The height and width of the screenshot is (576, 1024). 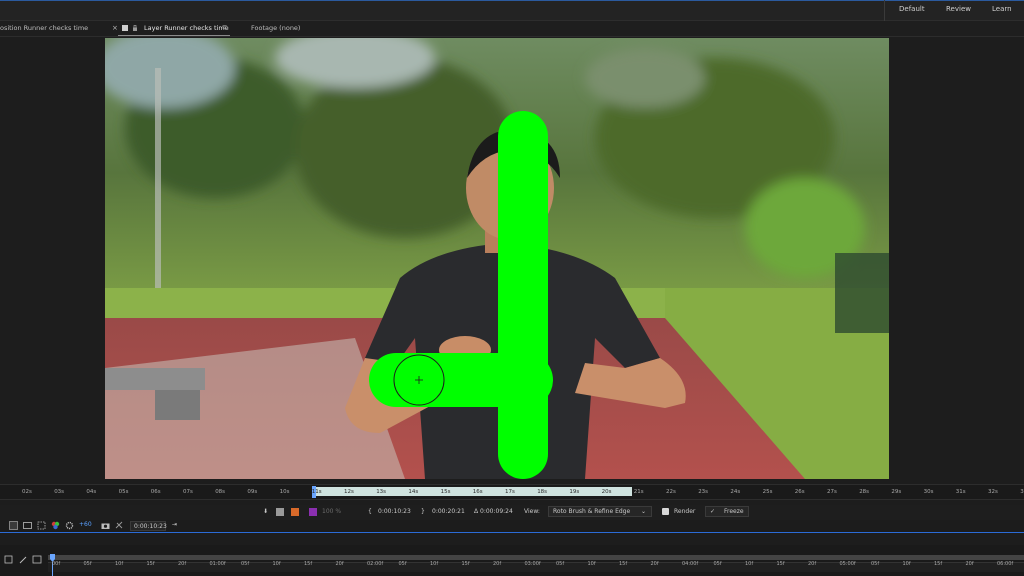 I want to click on timeline-icons, so click(x=23, y=559).